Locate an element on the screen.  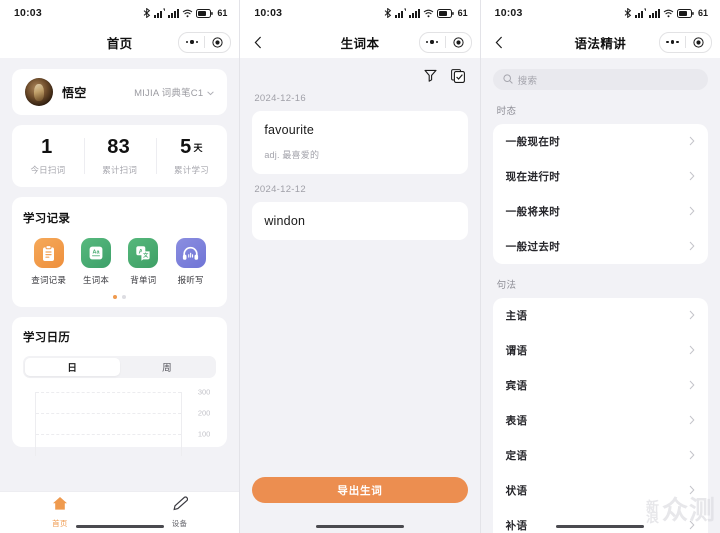
battery-percent: 61 is located at coordinates (462, 13).